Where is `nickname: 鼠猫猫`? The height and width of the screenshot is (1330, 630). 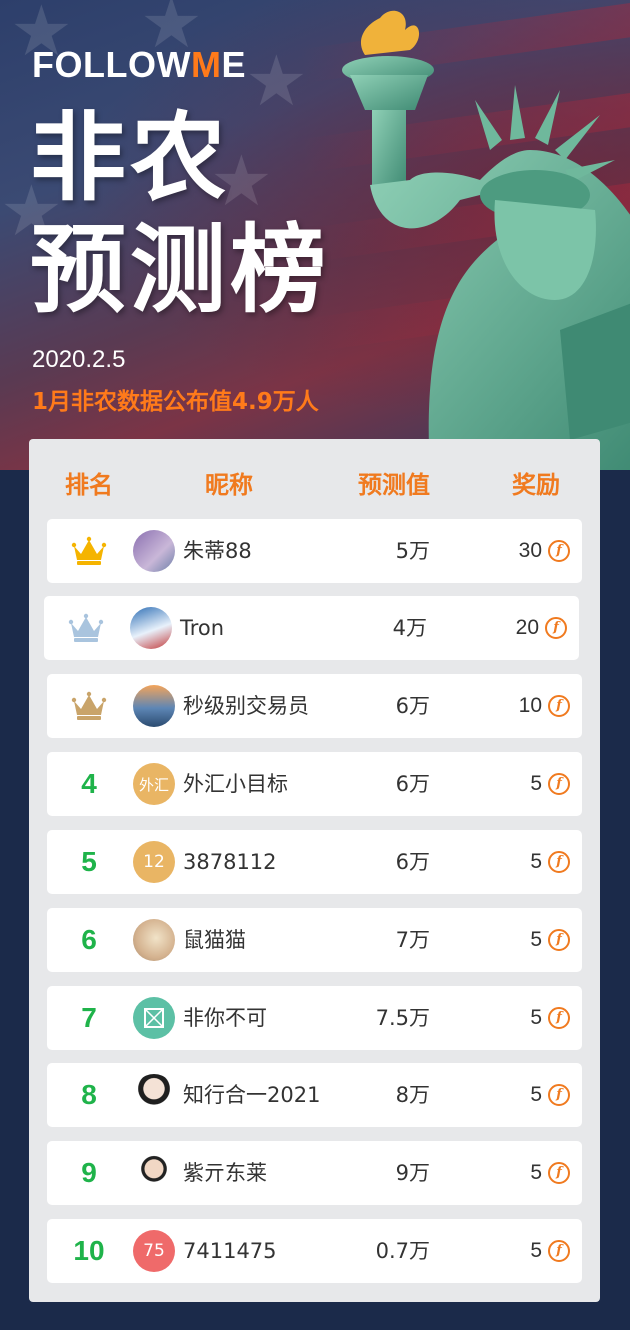
nickname: 鼠猫猫 is located at coordinates (214, 940).